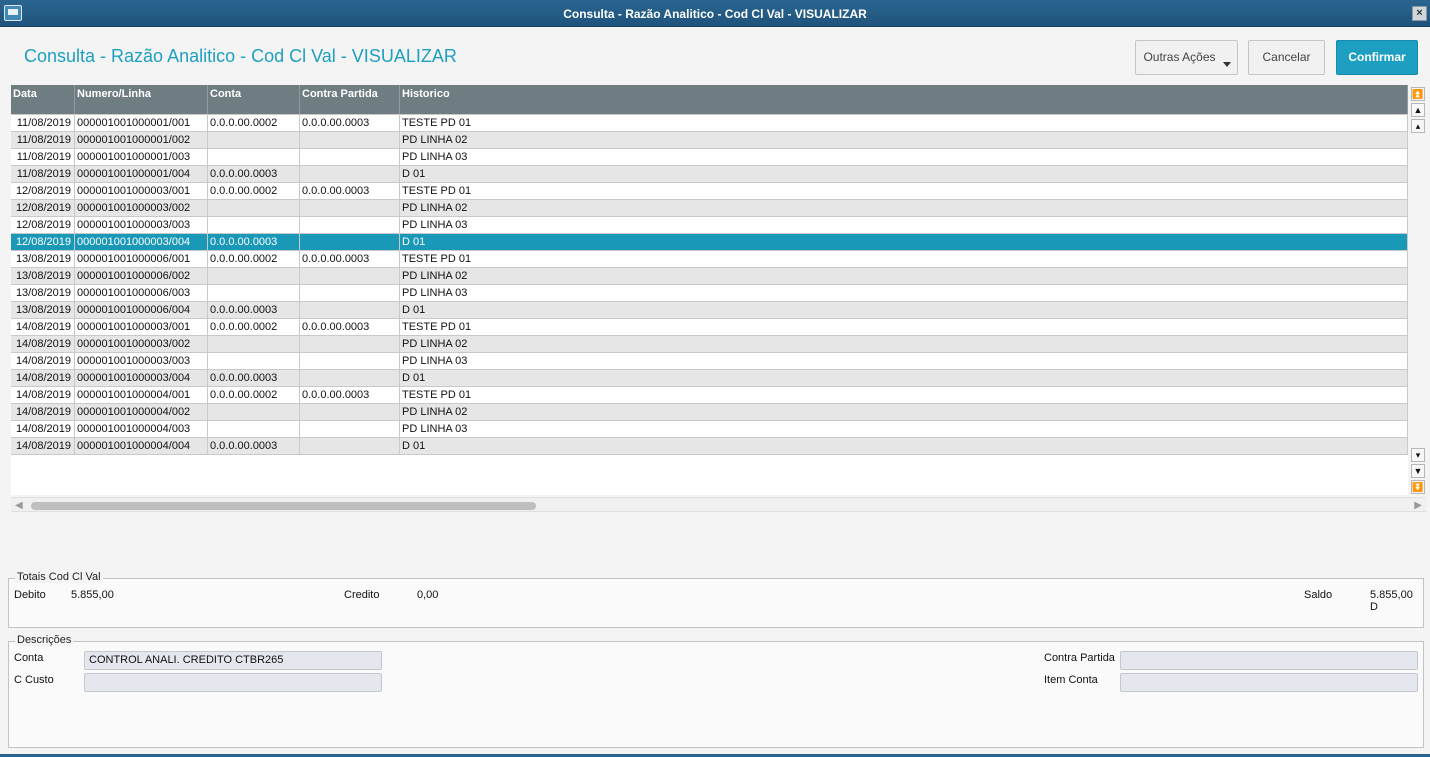 The height and width of the screenshot is (757, 1430). I want to click on cell-numero-linha: 000001001000001/004, so click(141, 174).